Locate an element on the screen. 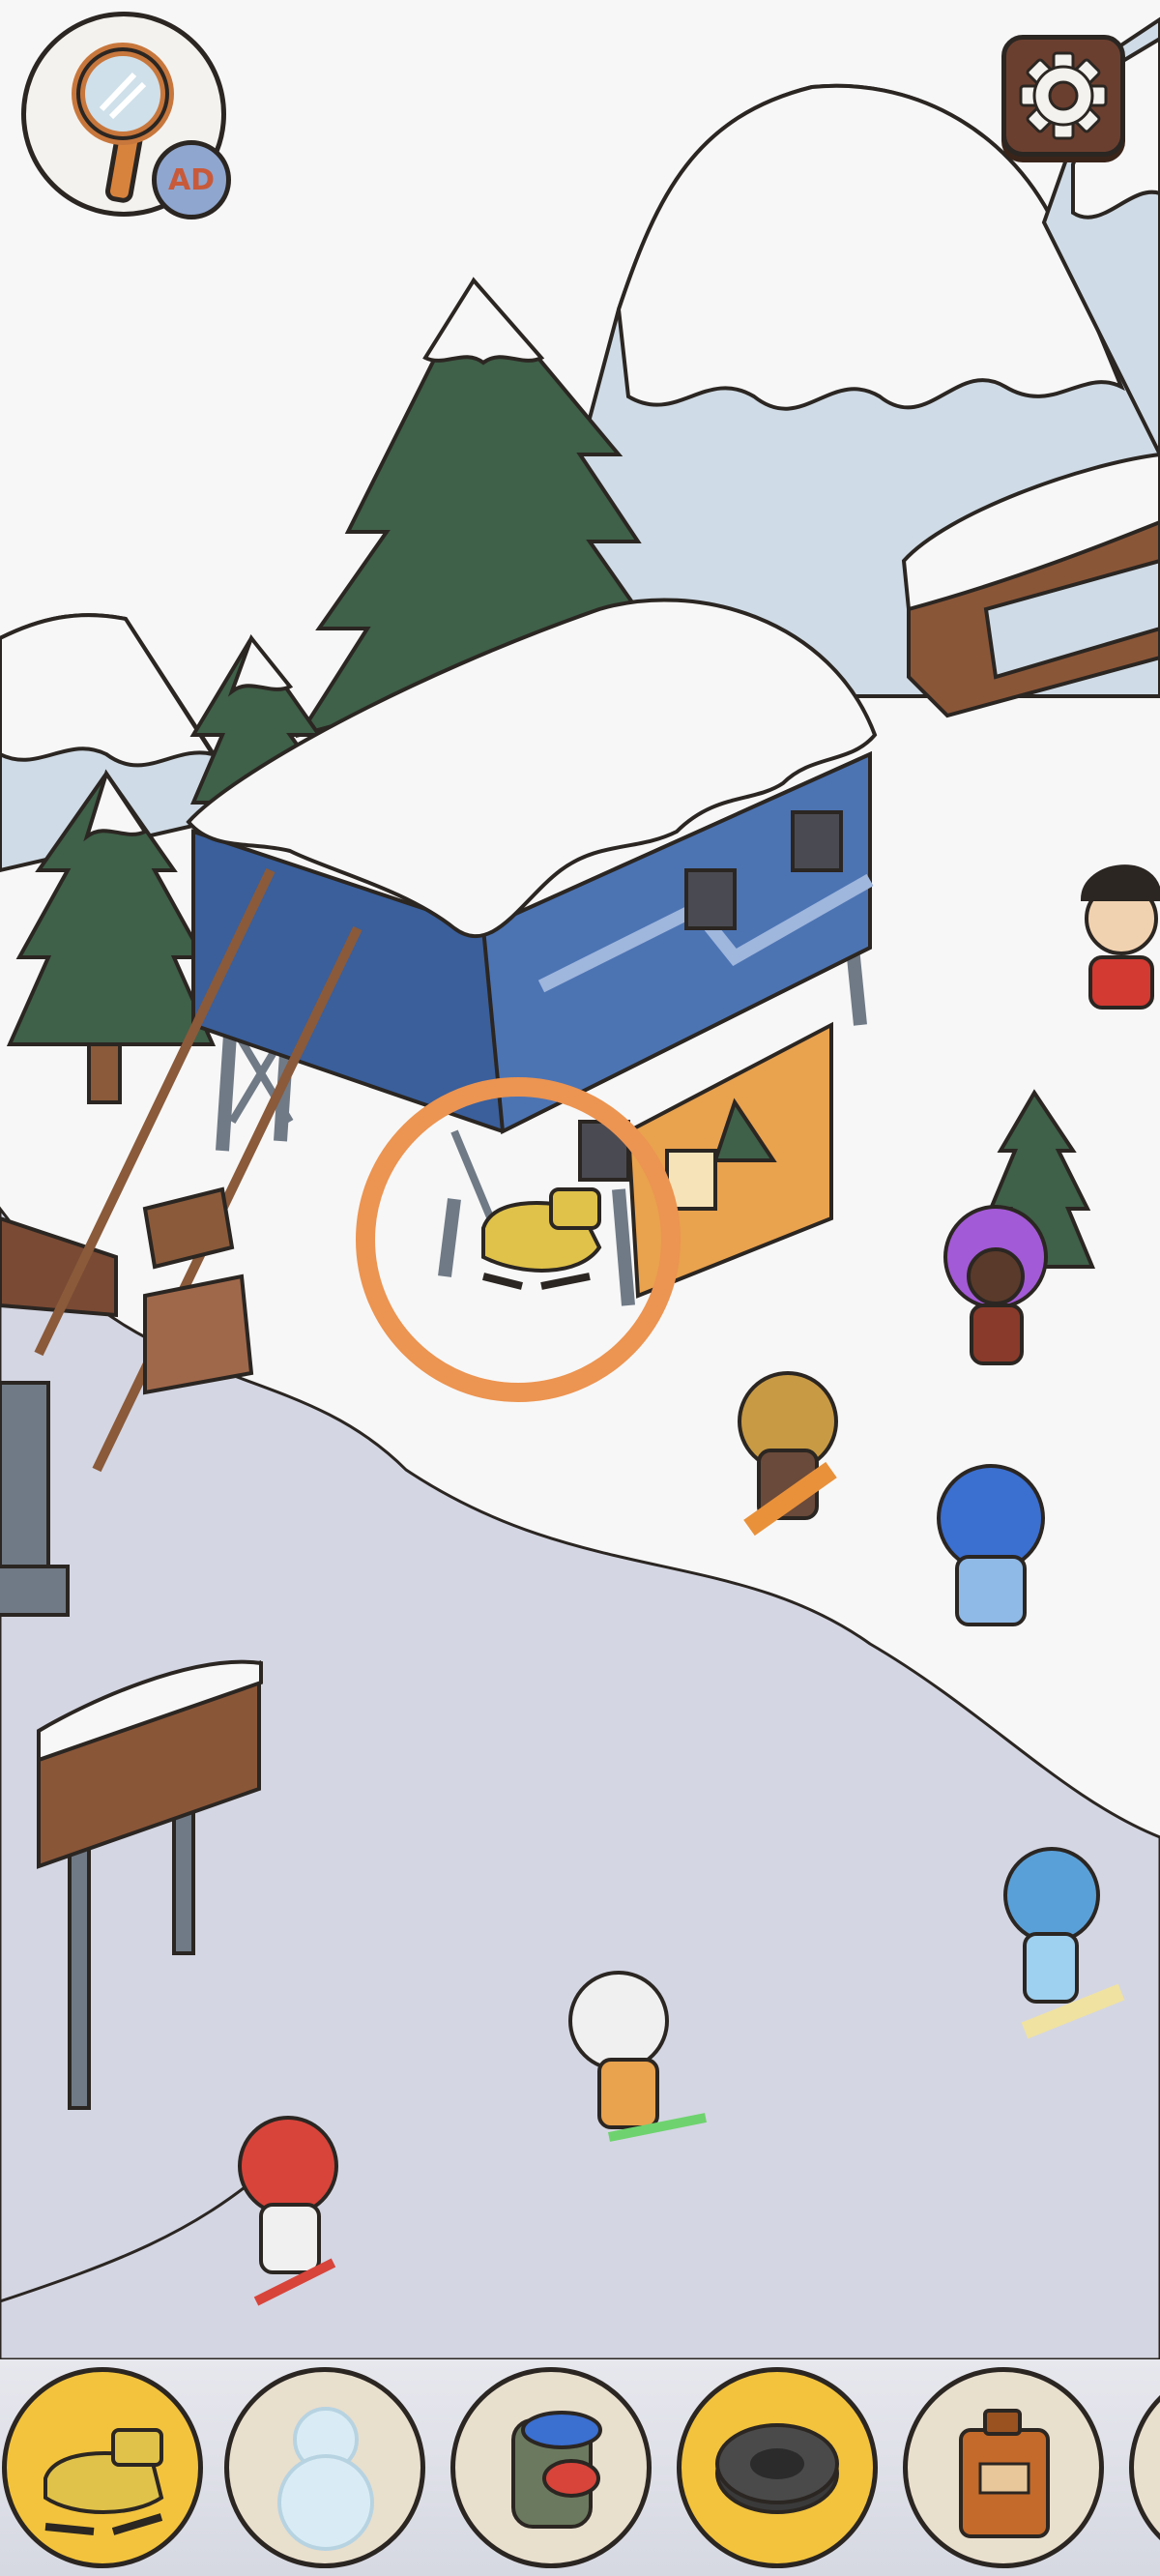 The image size is (1160, 2576). items-to-find-bar is located at coordinates (580, 2467).